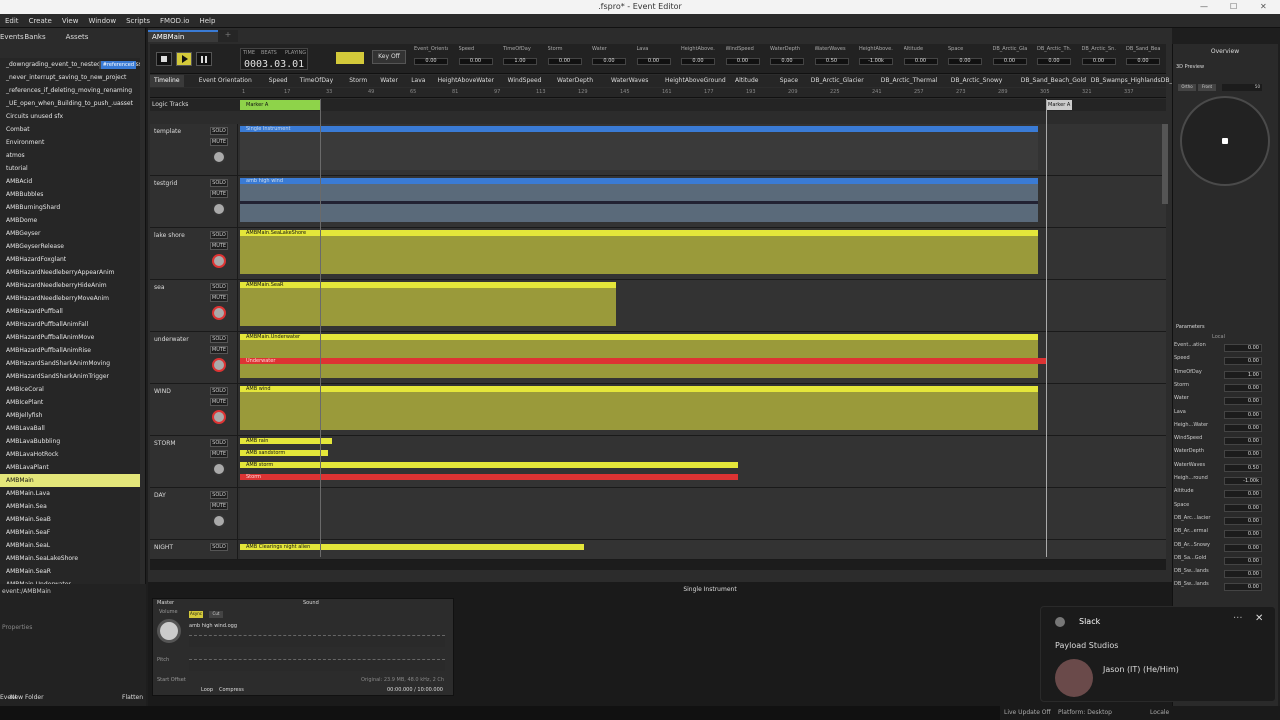 The width and height of the screenshot is (1280, 720). Describe the element at coordinates (466, 81) in the screenshot. I see `tab-7: HeightAboveWater` at that location.